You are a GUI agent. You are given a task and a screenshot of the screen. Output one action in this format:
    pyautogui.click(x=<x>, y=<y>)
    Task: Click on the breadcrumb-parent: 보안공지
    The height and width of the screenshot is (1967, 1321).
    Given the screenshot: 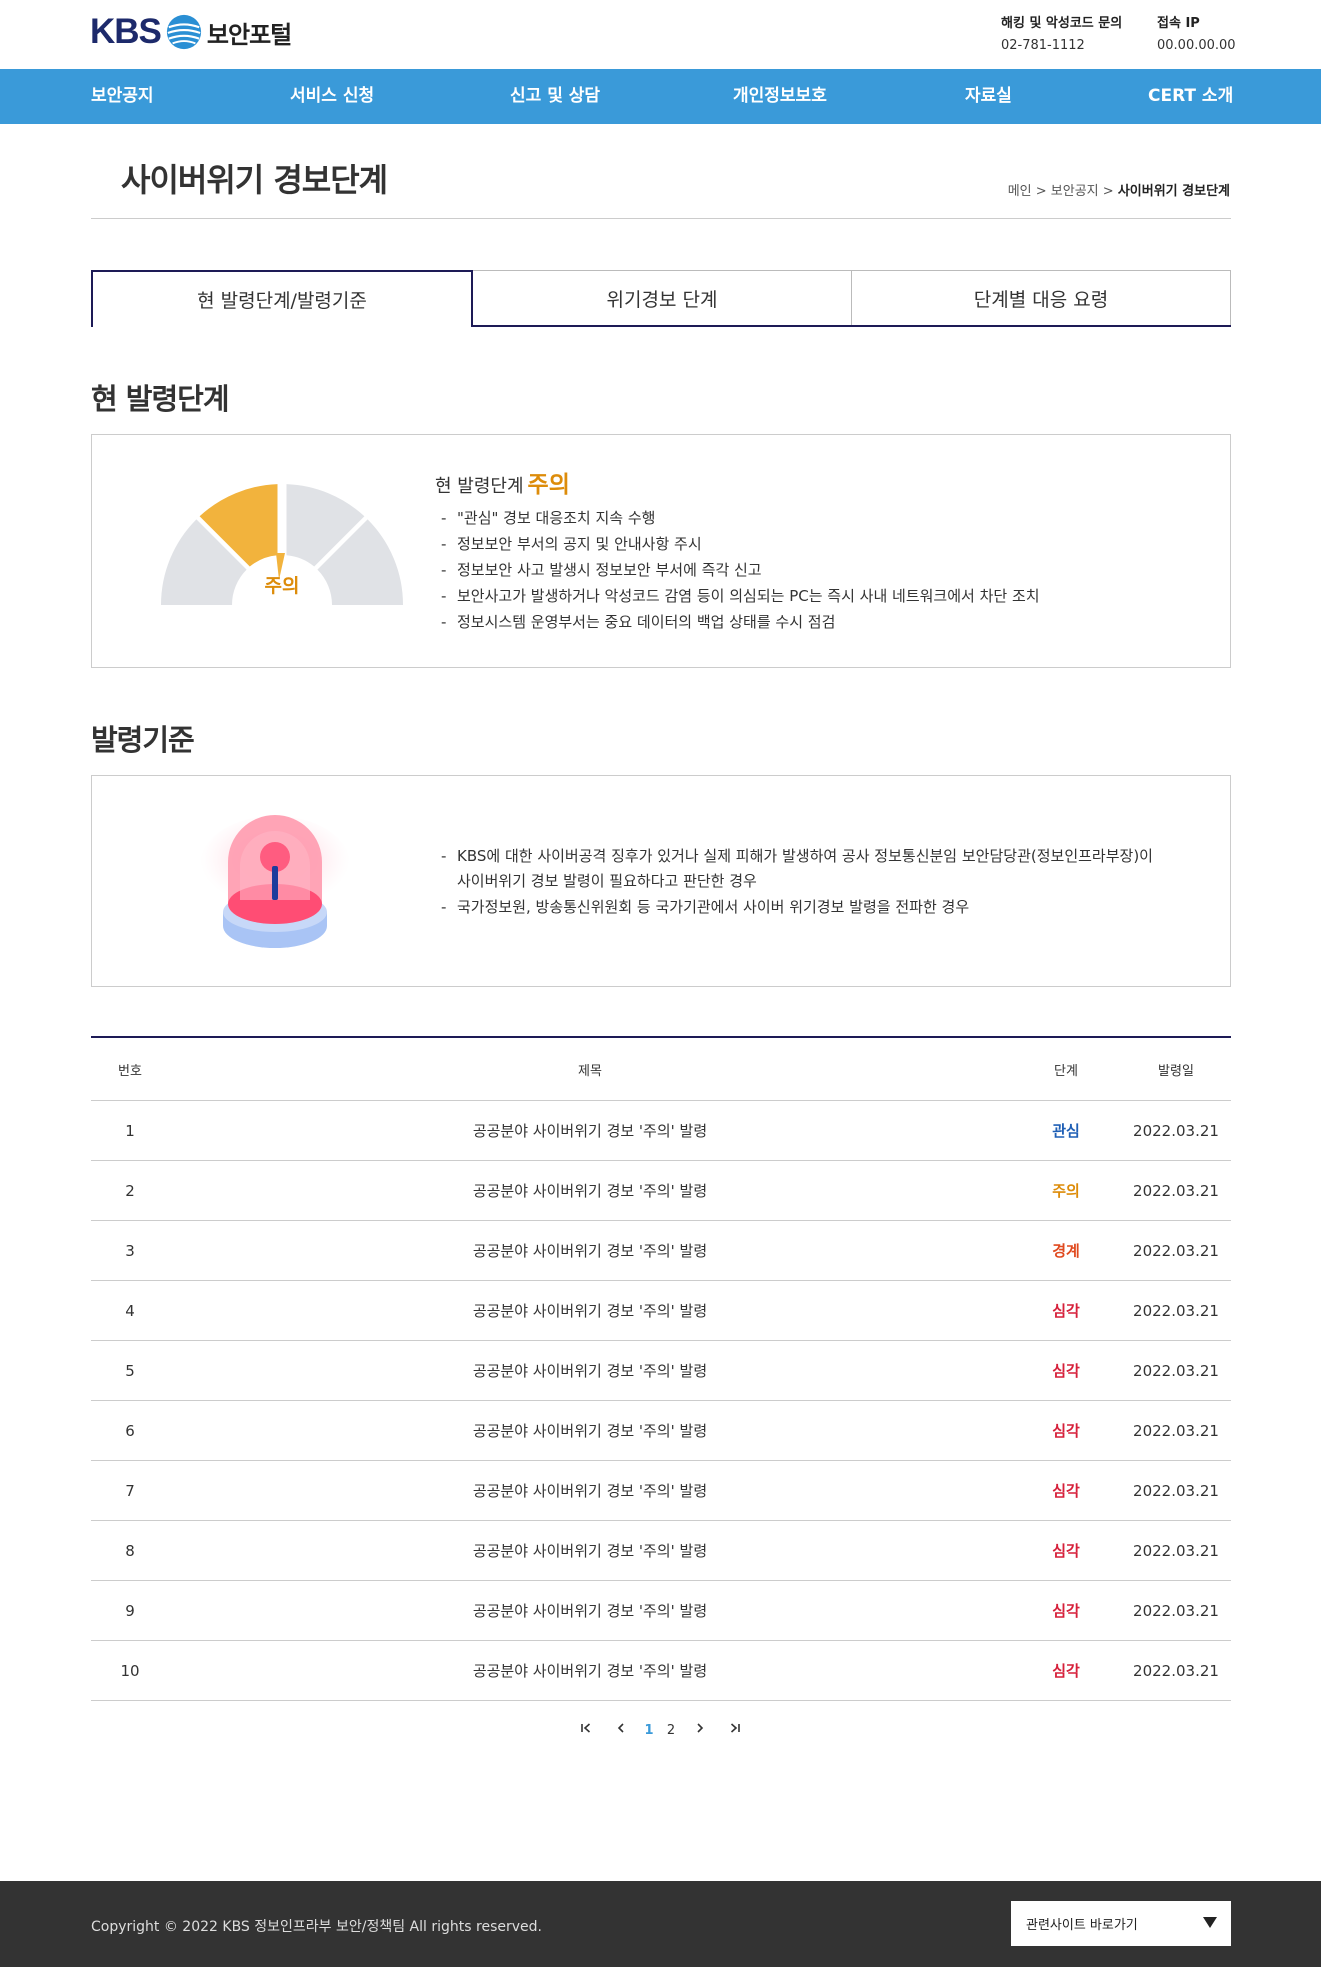 What is the action you would take?
    pyautogui.click(x=1075, y=191)
    